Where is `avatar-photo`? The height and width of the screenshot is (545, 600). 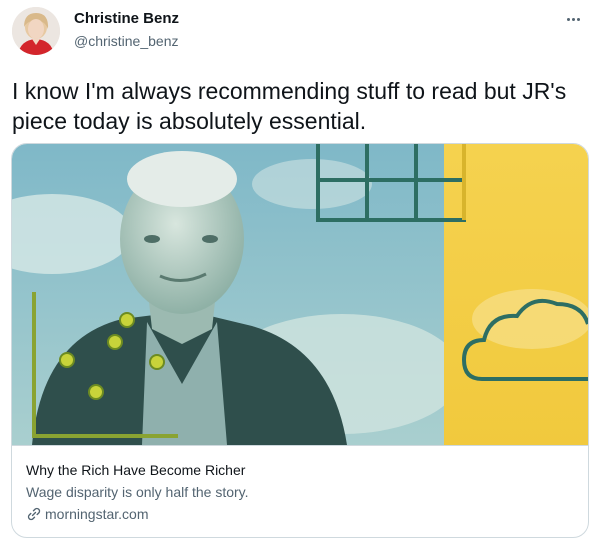 avatar-photo is located at coordinates (36, 31).